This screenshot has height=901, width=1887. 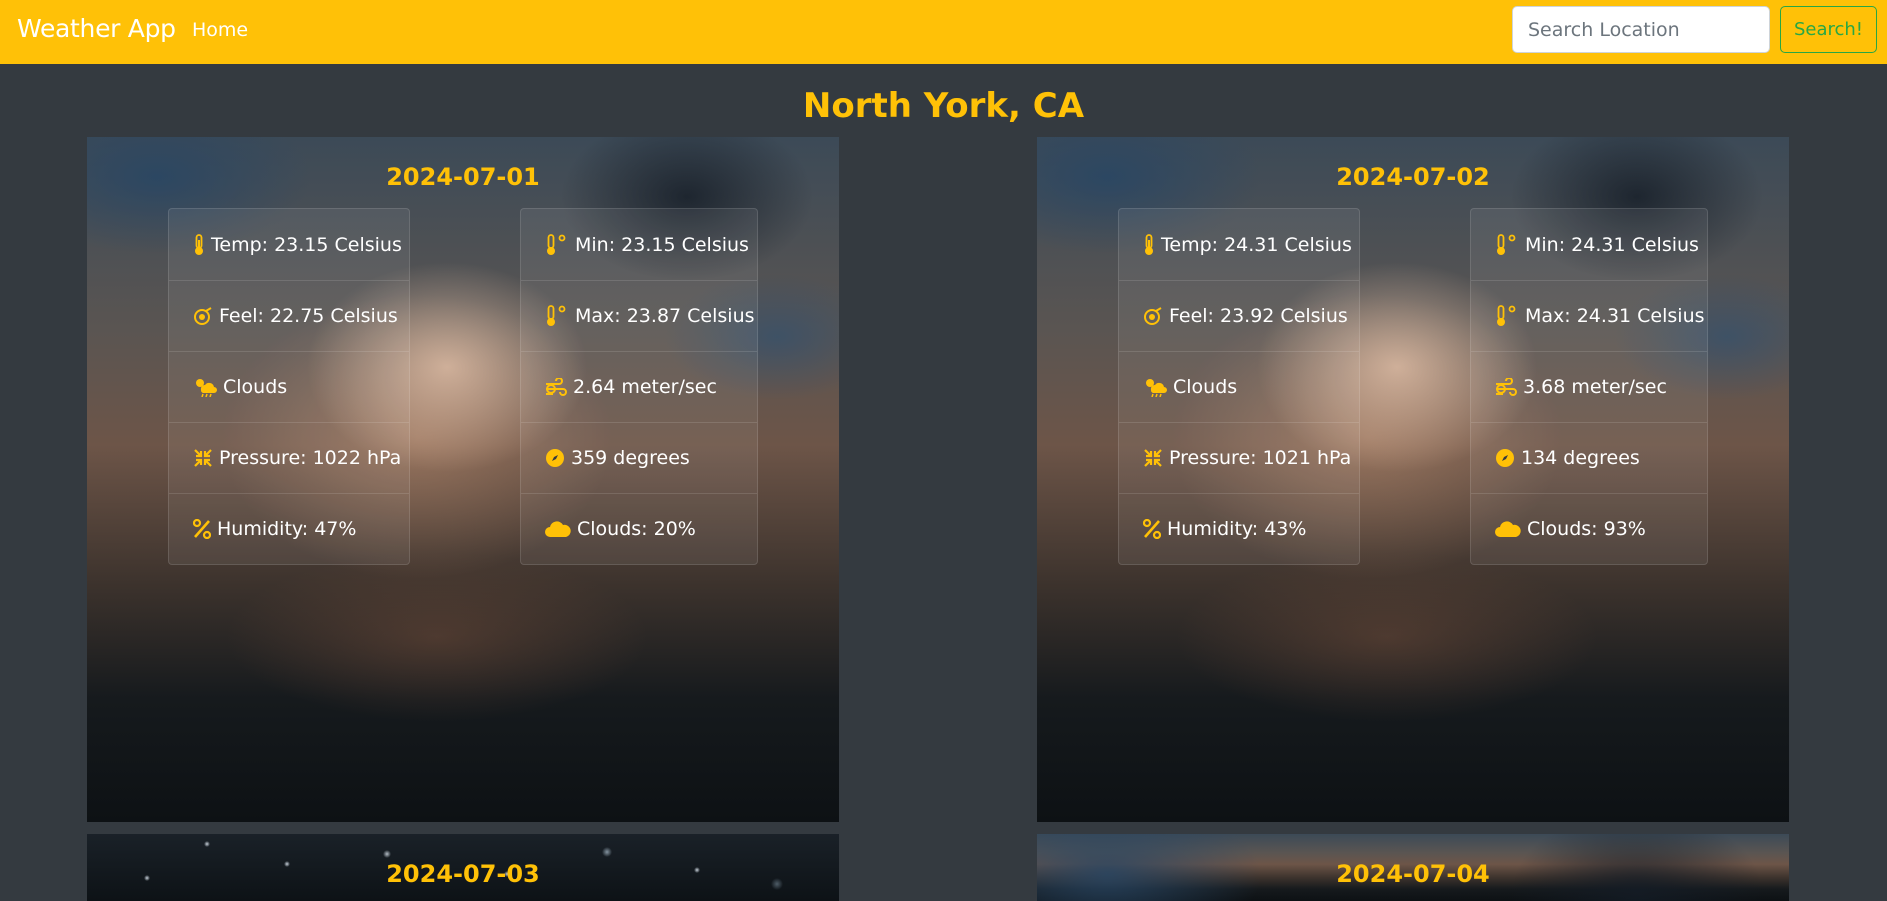 I want to click on navbar: Weather App Home Search!, so click(x=943, y=32).